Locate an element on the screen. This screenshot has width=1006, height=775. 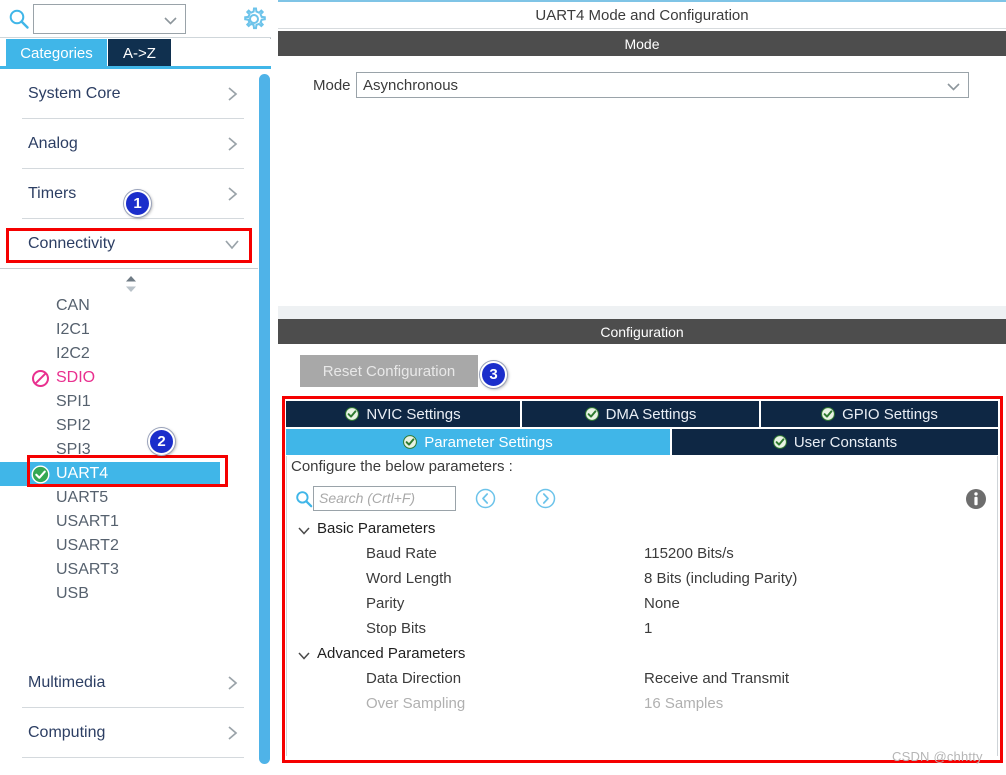
peripheral-label: CAN is located at coordinates (73, 305).